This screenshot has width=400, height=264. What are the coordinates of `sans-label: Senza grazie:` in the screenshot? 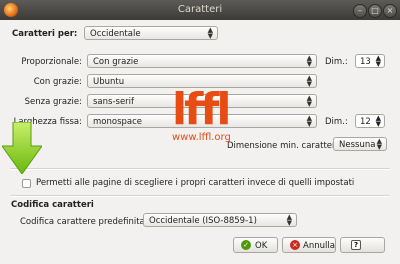 It's located at (53, 102).